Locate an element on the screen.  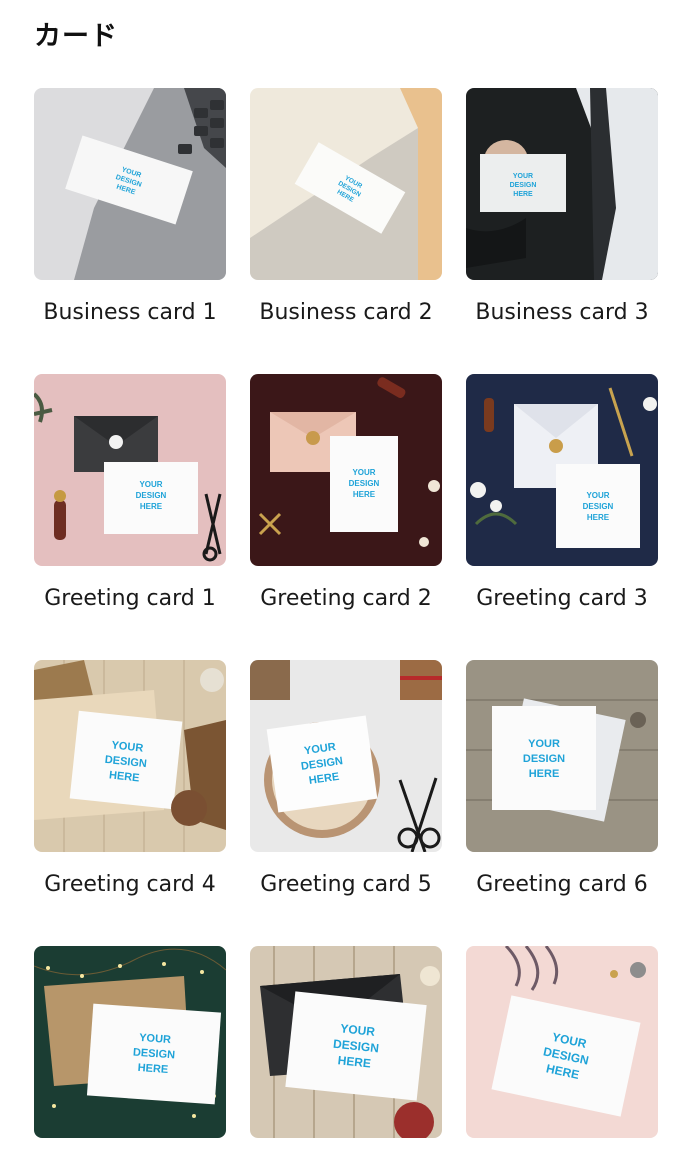
template-greeting-card-3: YOUR DESIGN HERE Greeting card 3 is located at coordinates (562, 492).